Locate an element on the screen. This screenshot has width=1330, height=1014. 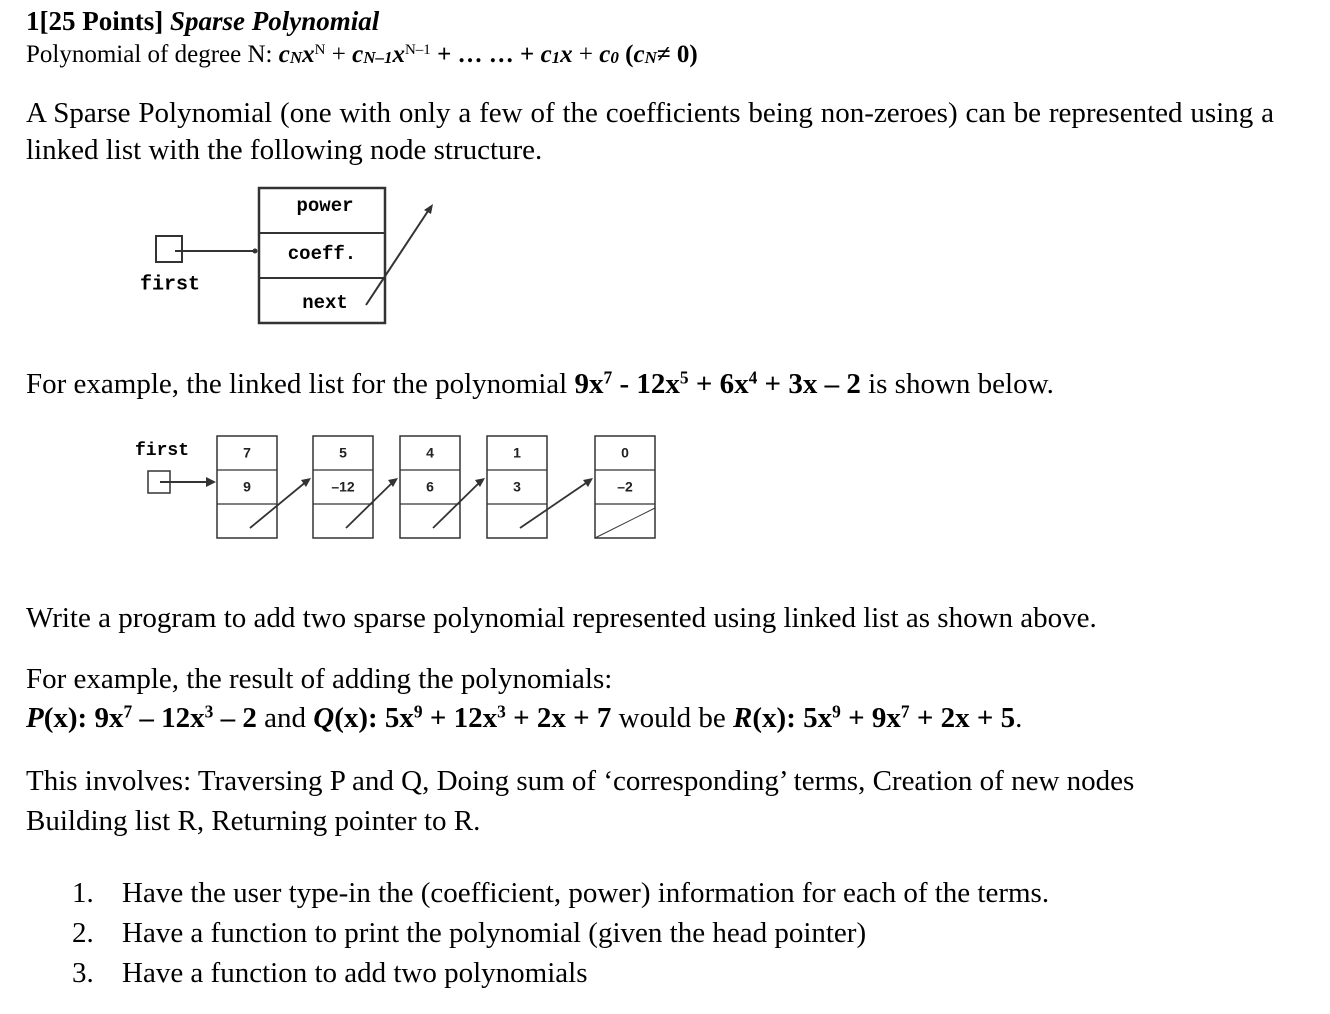
question-points: [25 Points] is located at coordinates (101, 21).